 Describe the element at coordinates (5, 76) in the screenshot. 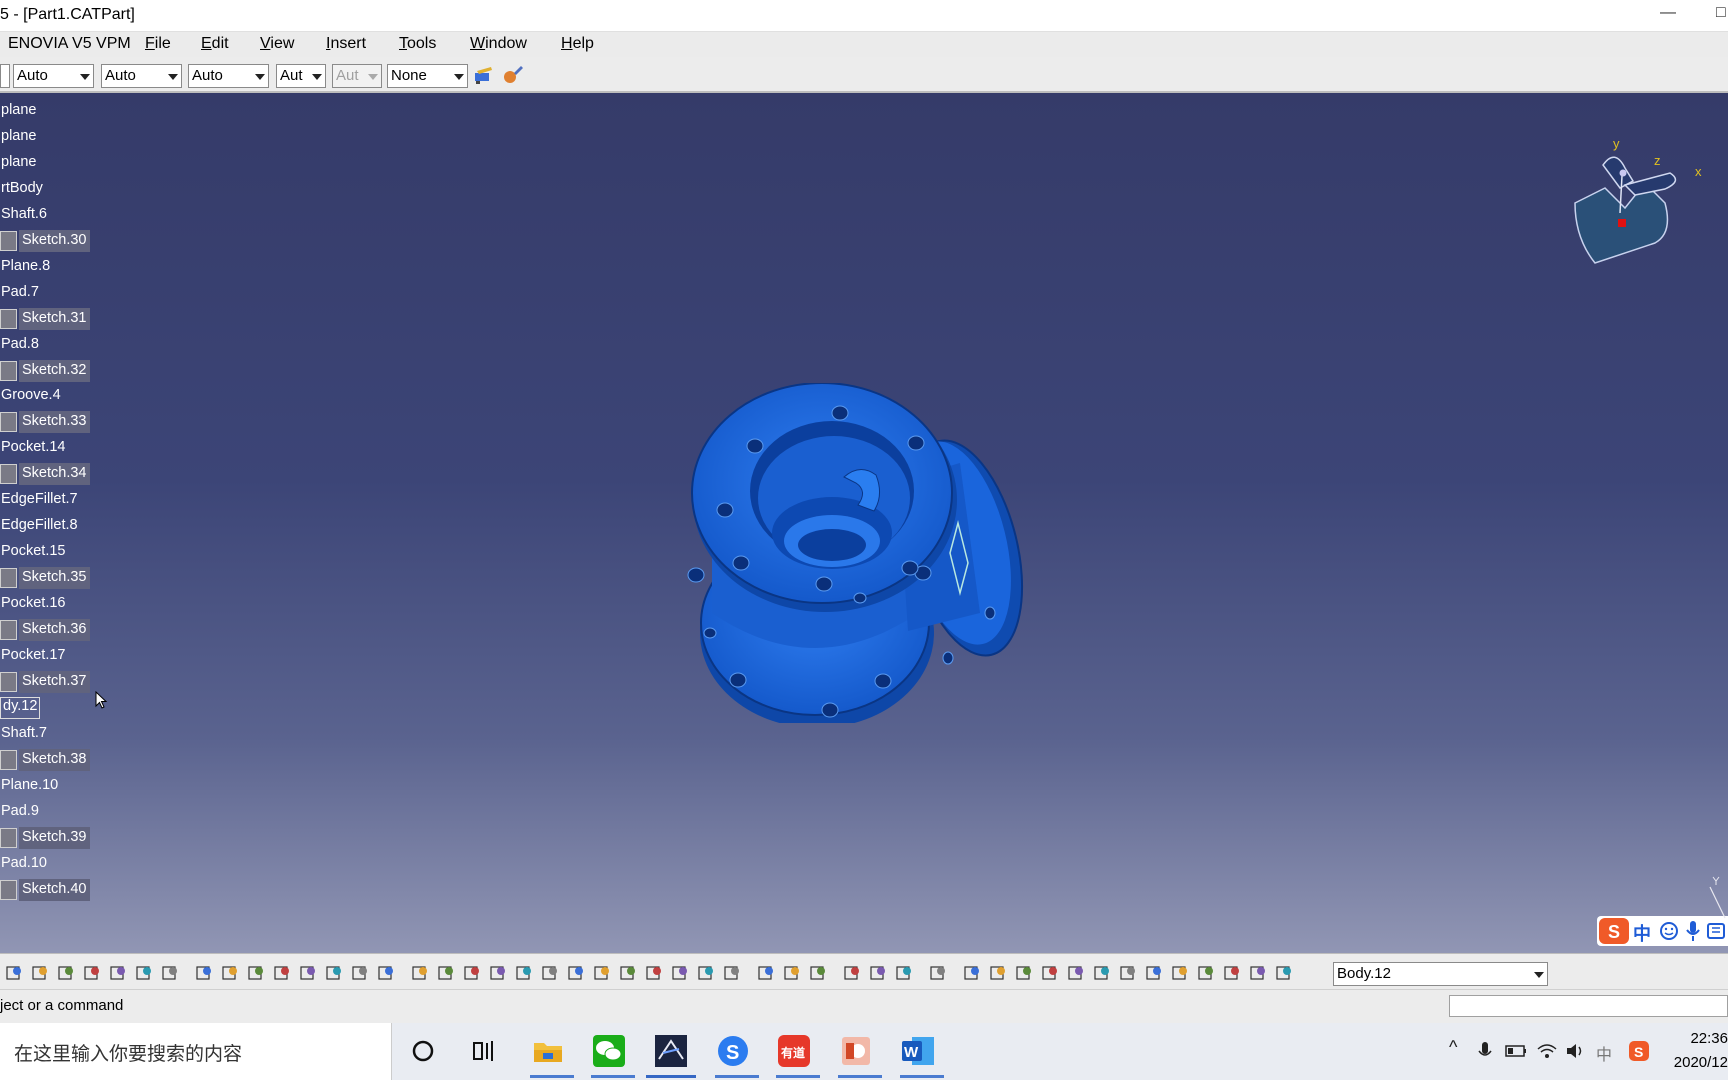

I see `combo-edge` at that location.